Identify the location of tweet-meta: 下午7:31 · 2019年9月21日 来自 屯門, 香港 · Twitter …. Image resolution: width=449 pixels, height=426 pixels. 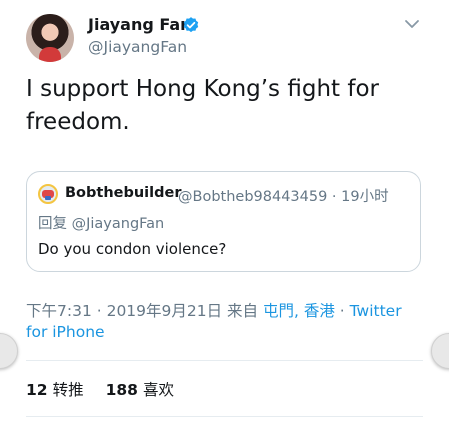
(226, 322).